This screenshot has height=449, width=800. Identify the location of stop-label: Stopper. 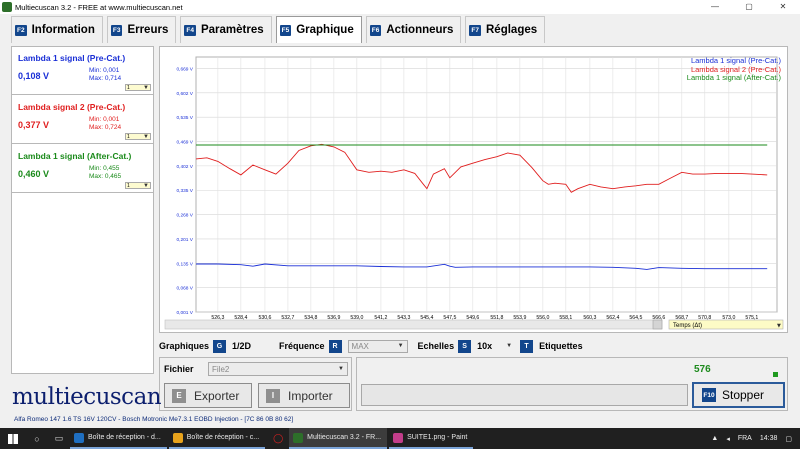
(743, 395).